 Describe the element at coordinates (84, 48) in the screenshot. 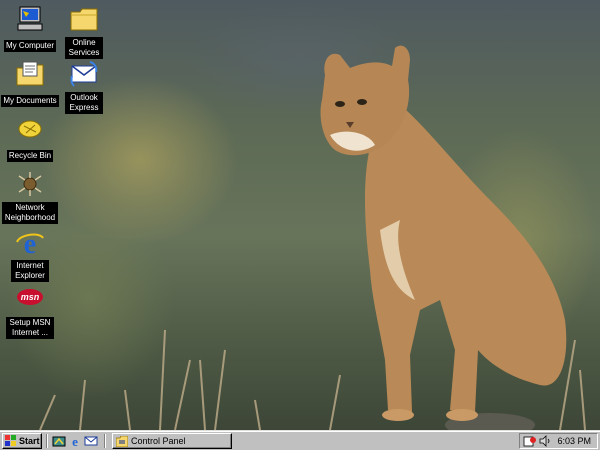

I see `desktop-icon-label: Online Services` at that location.